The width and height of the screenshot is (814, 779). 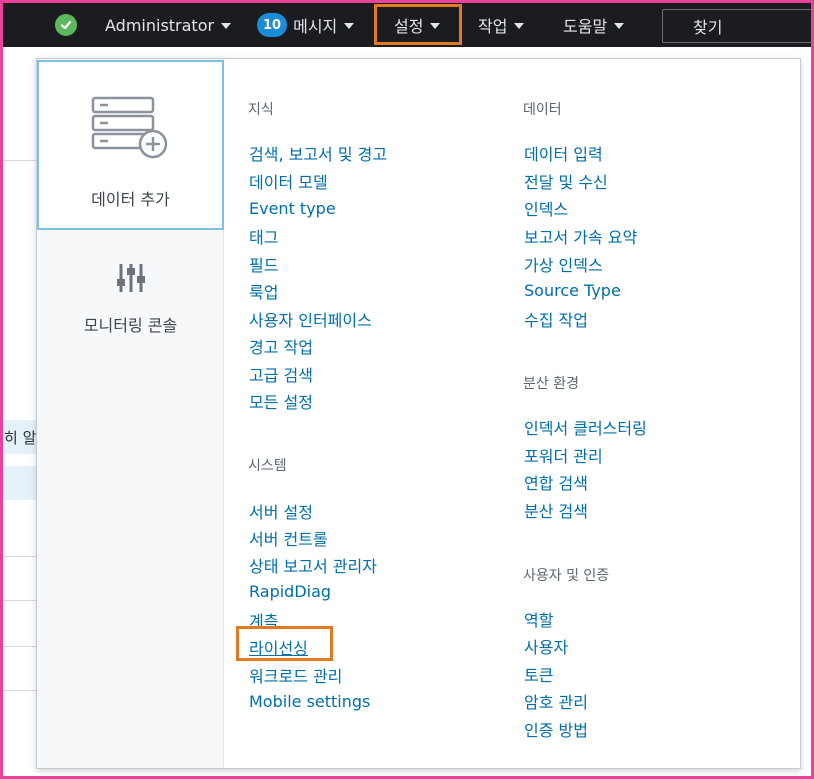 What do you see at coordinates (310, 319) in the screenshot?
I see `menu-link-user-interface: 사용자 인터페이스` at bounding box center [310, 319].